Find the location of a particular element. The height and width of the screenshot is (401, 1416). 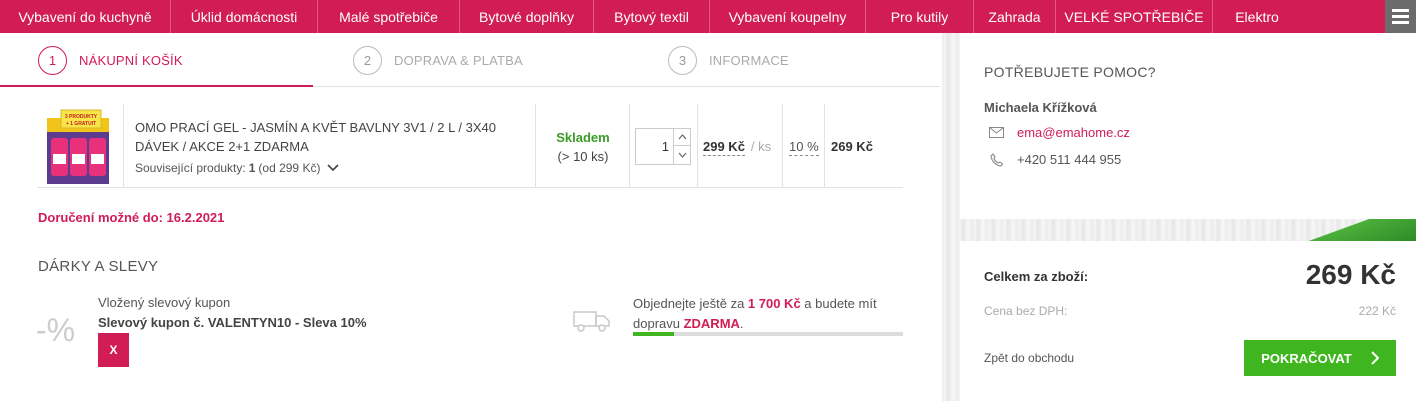

vat-label: Cena bez DPH: is located at coordinates (1026, 311).